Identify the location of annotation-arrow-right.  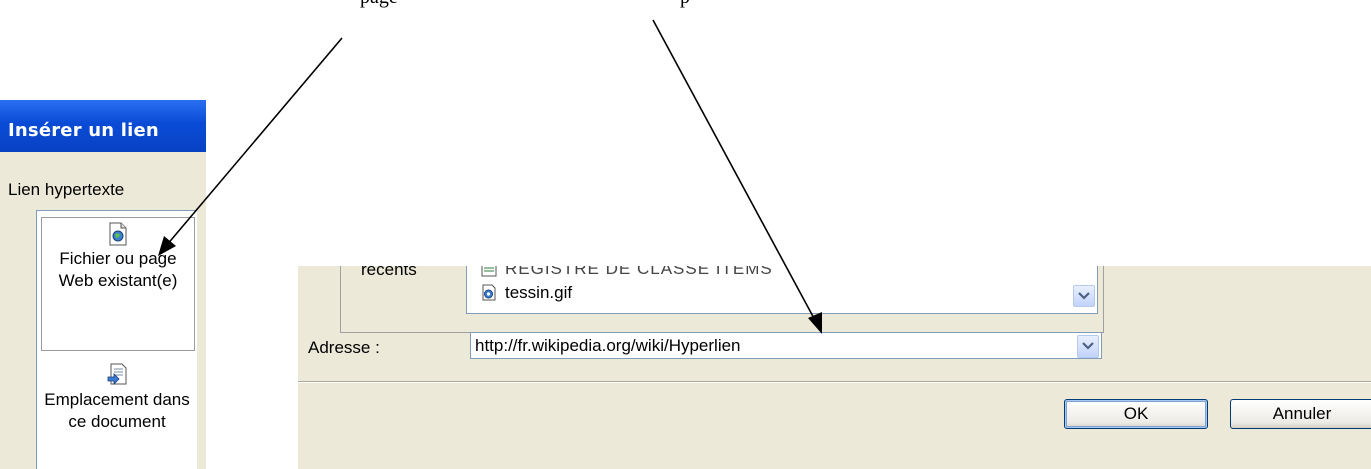
(734, 171).